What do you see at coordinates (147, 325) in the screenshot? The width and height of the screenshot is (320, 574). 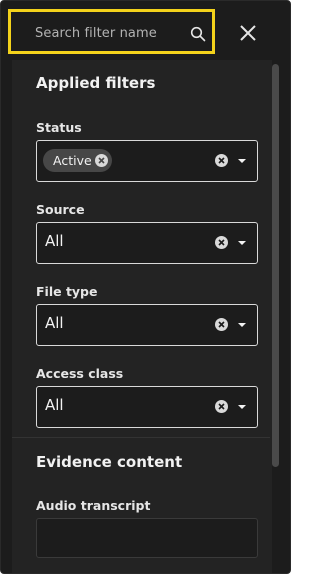 I see `file-type-select: All` at bounding box center [147, 325].